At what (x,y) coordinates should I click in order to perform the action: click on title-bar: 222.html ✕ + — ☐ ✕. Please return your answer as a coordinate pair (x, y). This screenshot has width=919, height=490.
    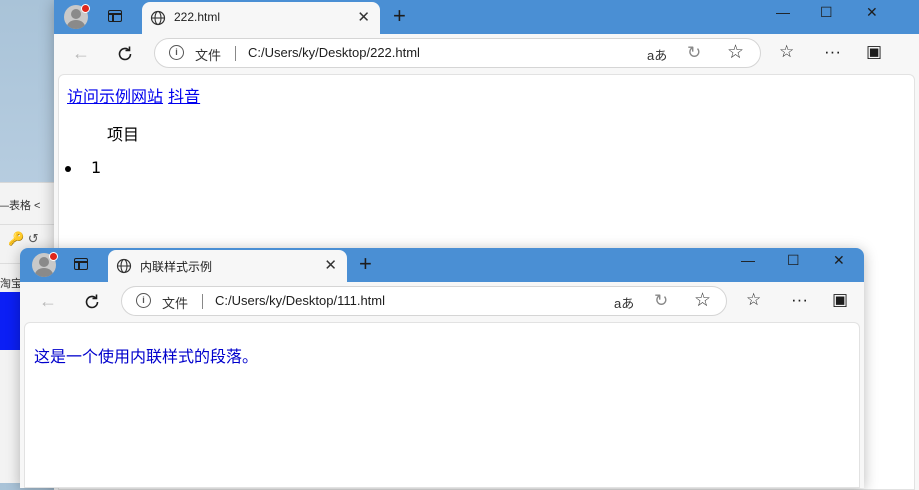
    Looking at the image, I should click on (486, 17).